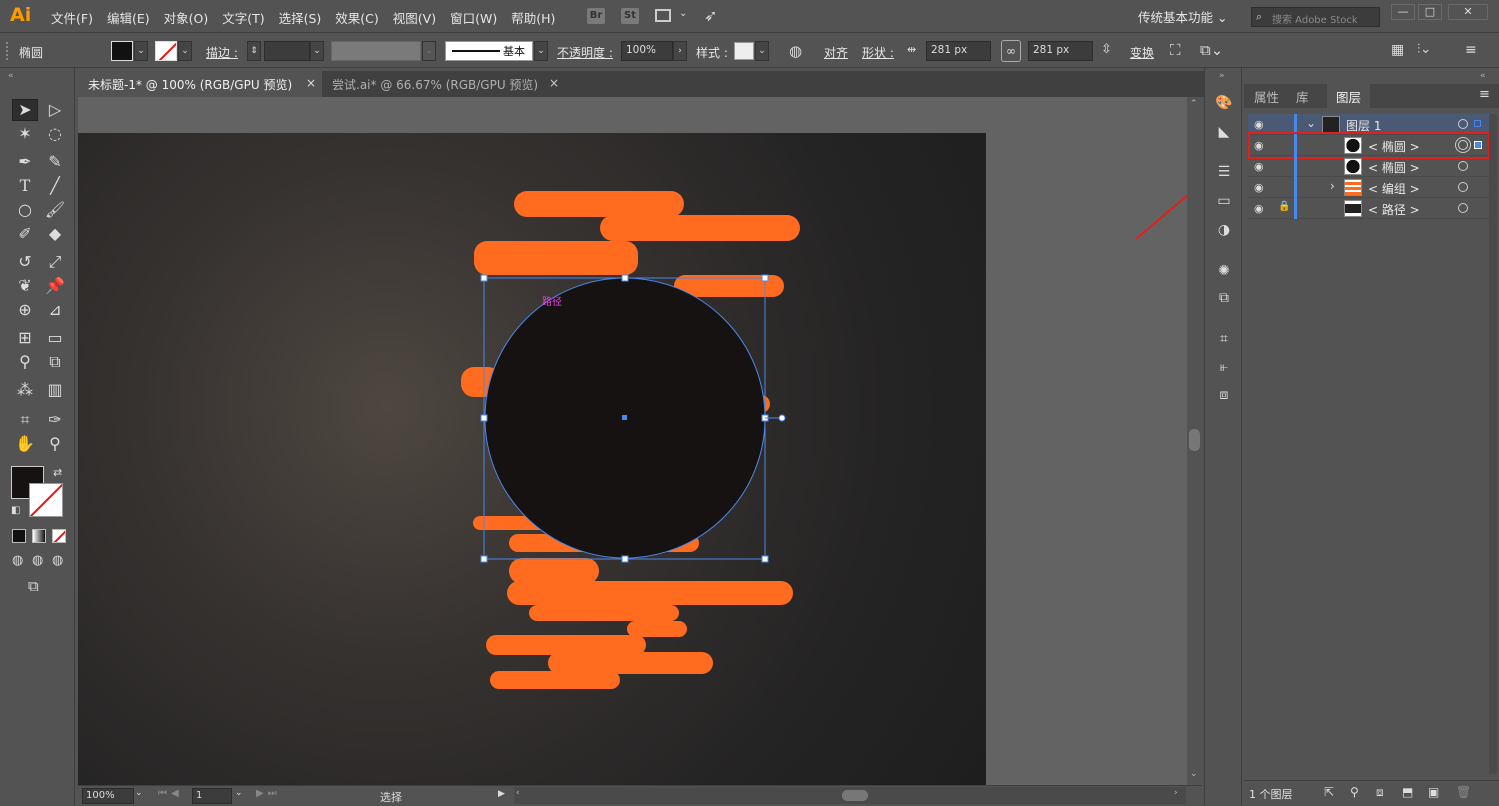 The width and height of the screenshot is (1499, 806). I want to click on shape-builder-tool-icon: ⊕, so click(25, 310).